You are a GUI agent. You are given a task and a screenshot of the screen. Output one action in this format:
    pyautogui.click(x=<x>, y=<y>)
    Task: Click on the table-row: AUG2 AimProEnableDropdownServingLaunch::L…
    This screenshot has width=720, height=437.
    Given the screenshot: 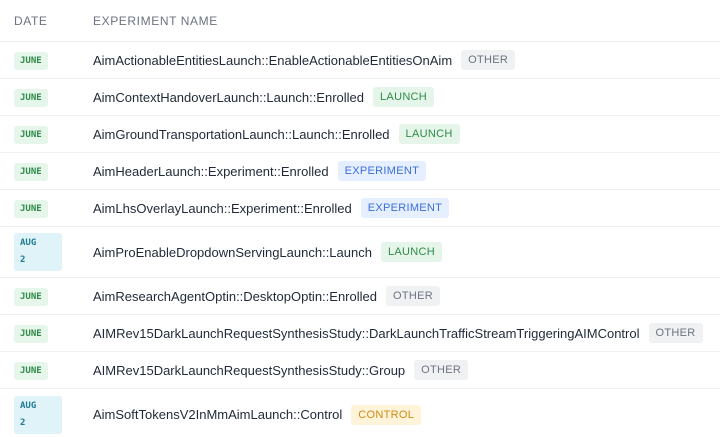 What is the action you would take?
    pyautogui.click(x=360, y=252)
    